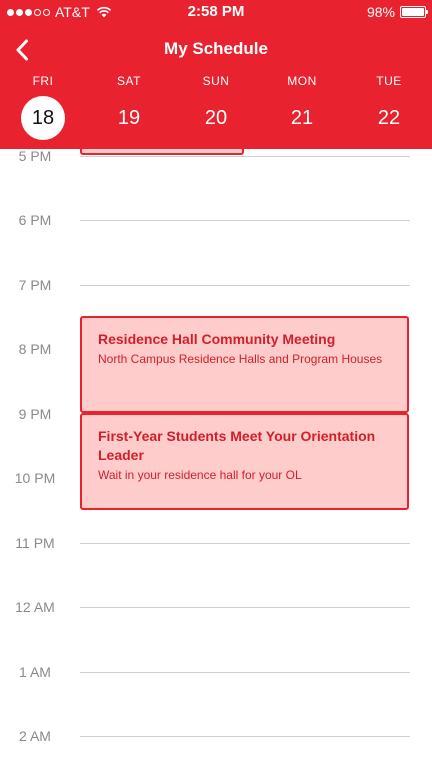 This screenshot has width=432, height=768. What do you see at coordinates (200, 475) in the screenshot?
I see `event-location: Wait in your residence hall for your OL` at bounding box center [200, 475].